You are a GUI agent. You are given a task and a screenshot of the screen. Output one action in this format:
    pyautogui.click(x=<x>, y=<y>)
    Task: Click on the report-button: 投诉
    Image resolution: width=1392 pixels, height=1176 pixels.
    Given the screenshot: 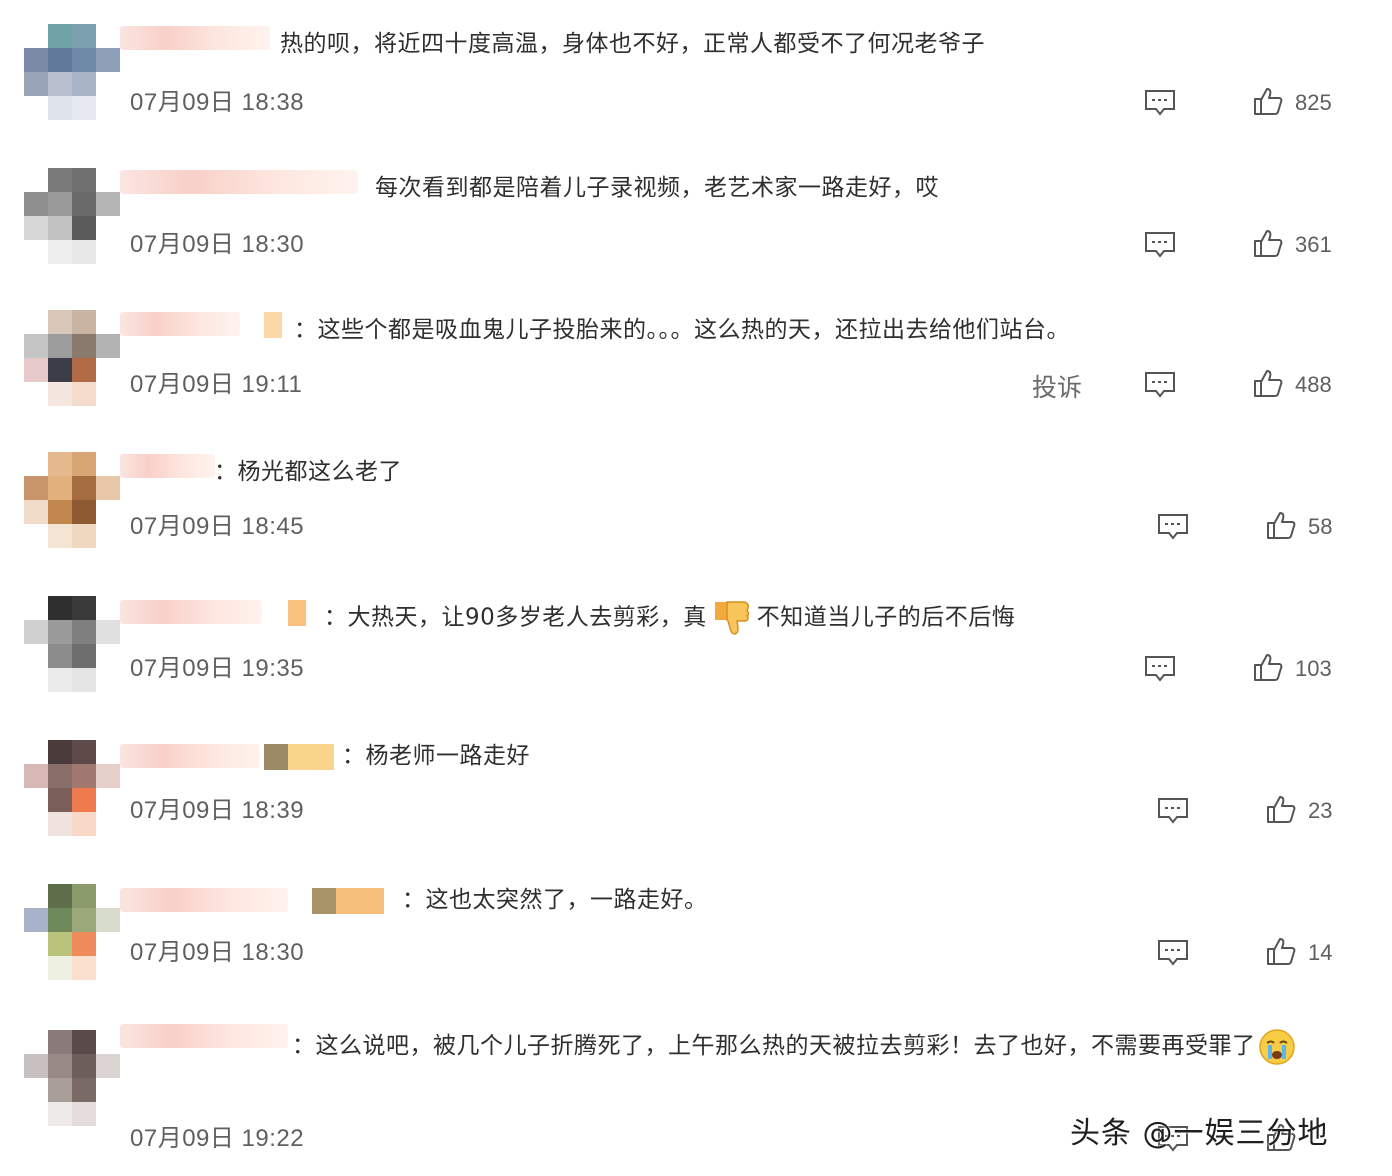 What is the action you would take?
    pyautogui.click(x=1057, y=386)
    